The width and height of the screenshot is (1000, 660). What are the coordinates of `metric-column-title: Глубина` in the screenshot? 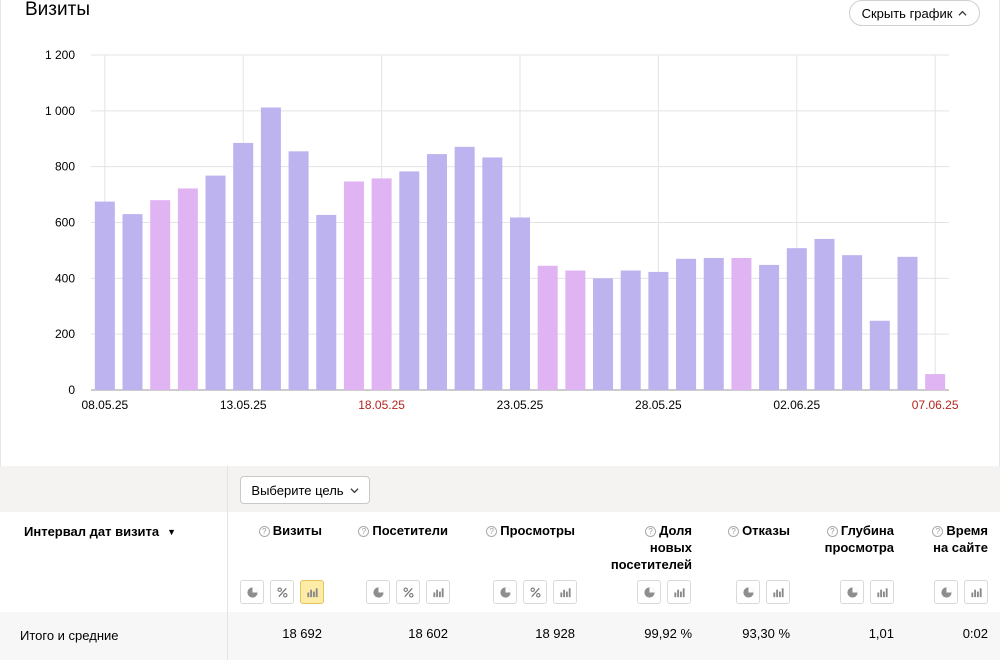 It's located at (867, 530).